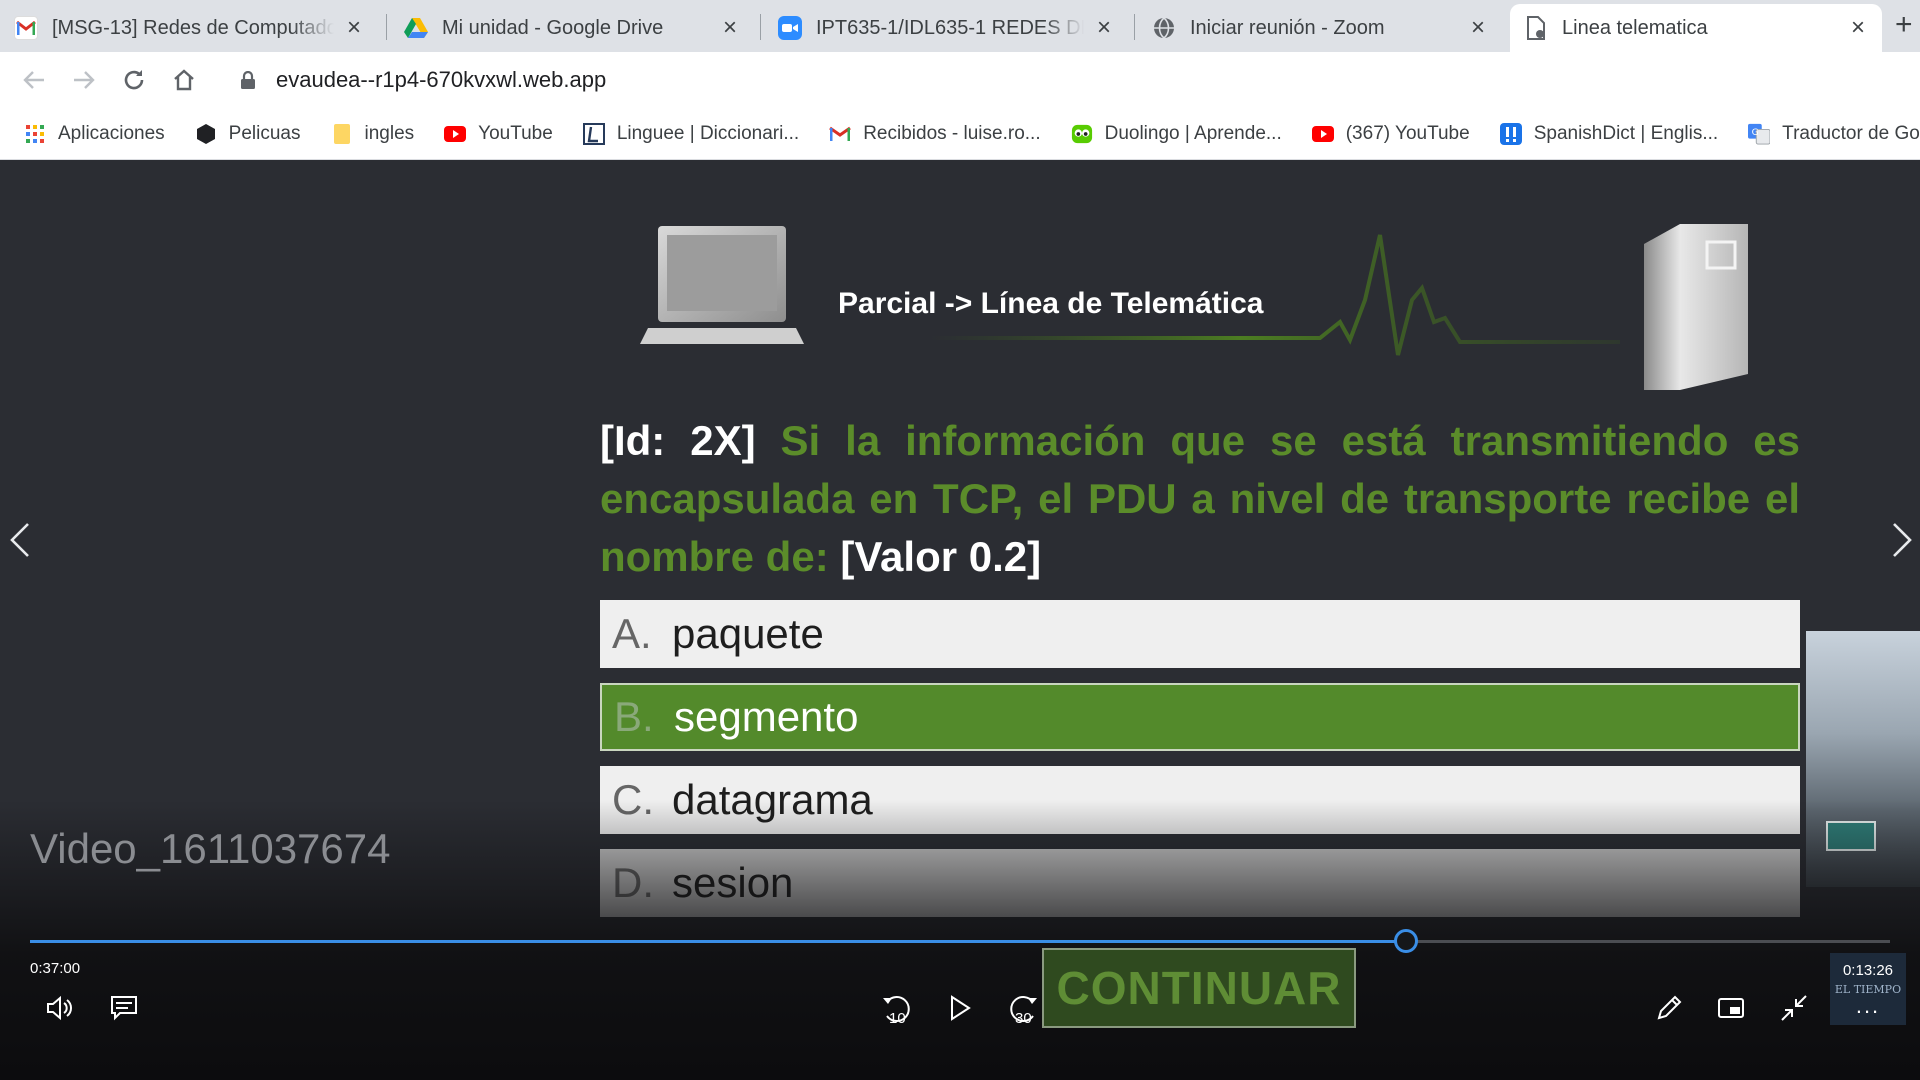 This screenshot has height=1080, width=1920. I want to click on question-id: [Id: 2X], so click(678, 440).